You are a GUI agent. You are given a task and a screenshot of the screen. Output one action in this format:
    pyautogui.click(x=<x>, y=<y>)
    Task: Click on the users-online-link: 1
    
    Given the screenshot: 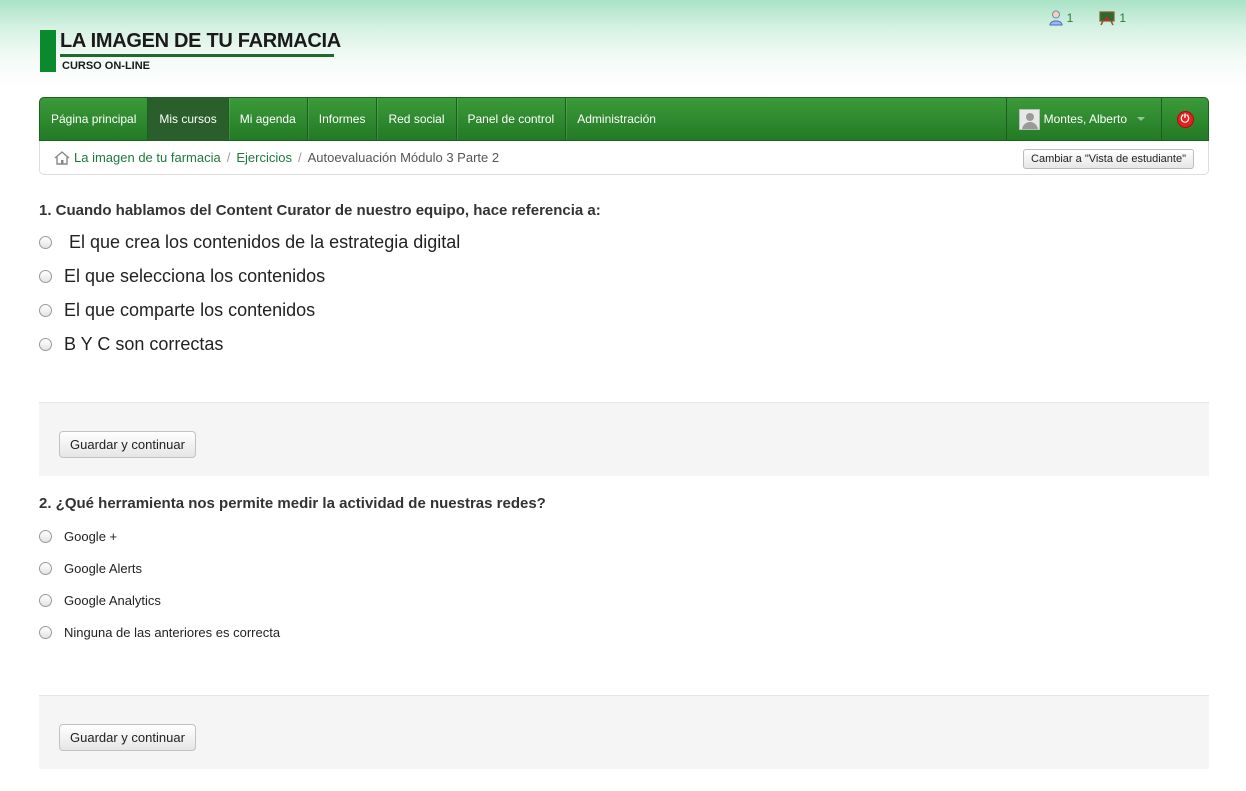 What is the action you would take?
    pyautogui.click(x=1061, y=18)
    